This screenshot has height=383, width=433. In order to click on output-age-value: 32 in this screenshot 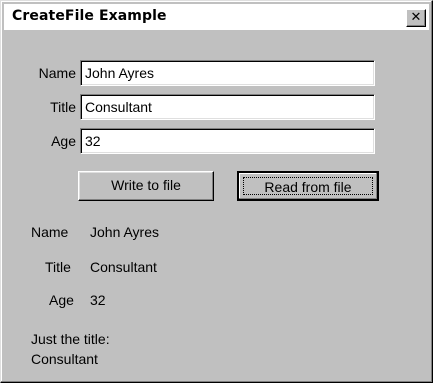, I will do `click(98, 300)`.